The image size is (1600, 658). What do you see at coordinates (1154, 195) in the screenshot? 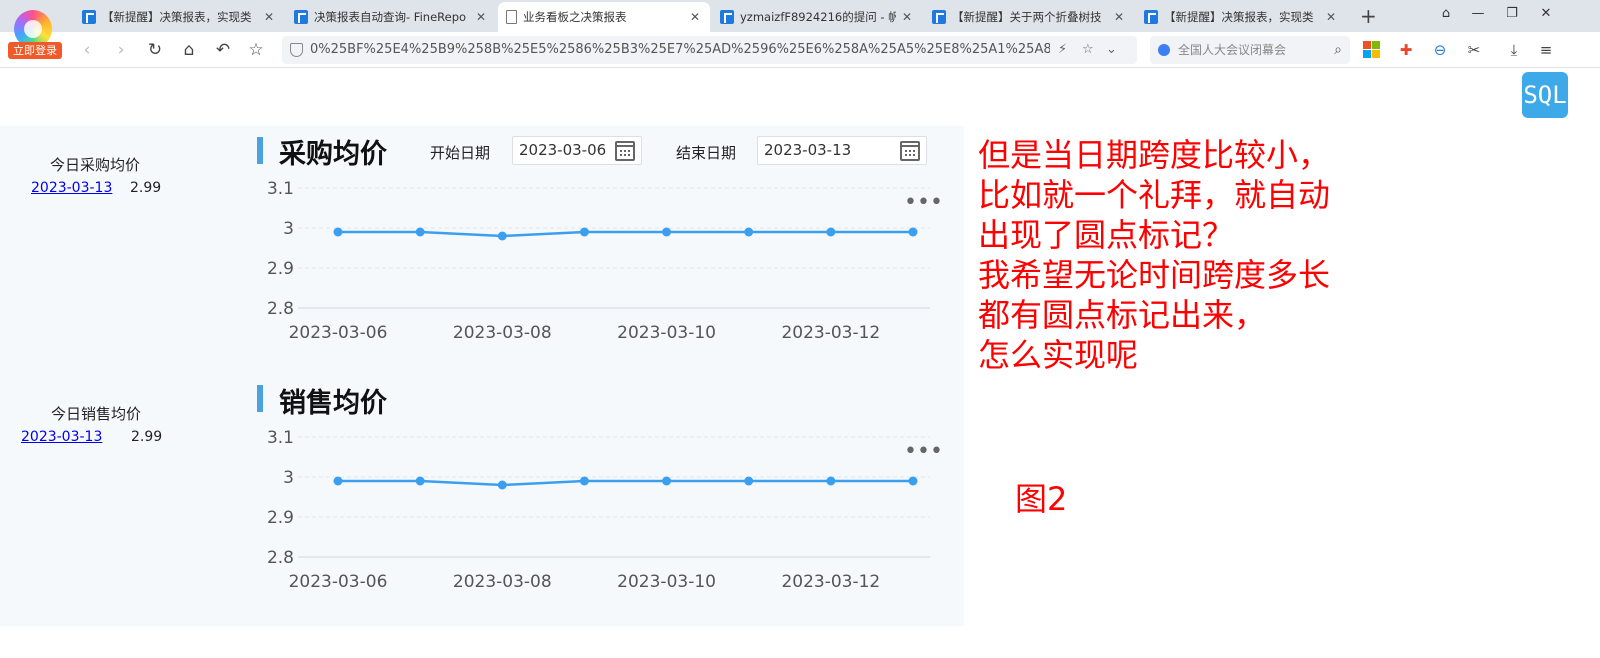
I see `annotation-line: 比如就一个礼拜，就自动` at bounding box center [1154, 195].